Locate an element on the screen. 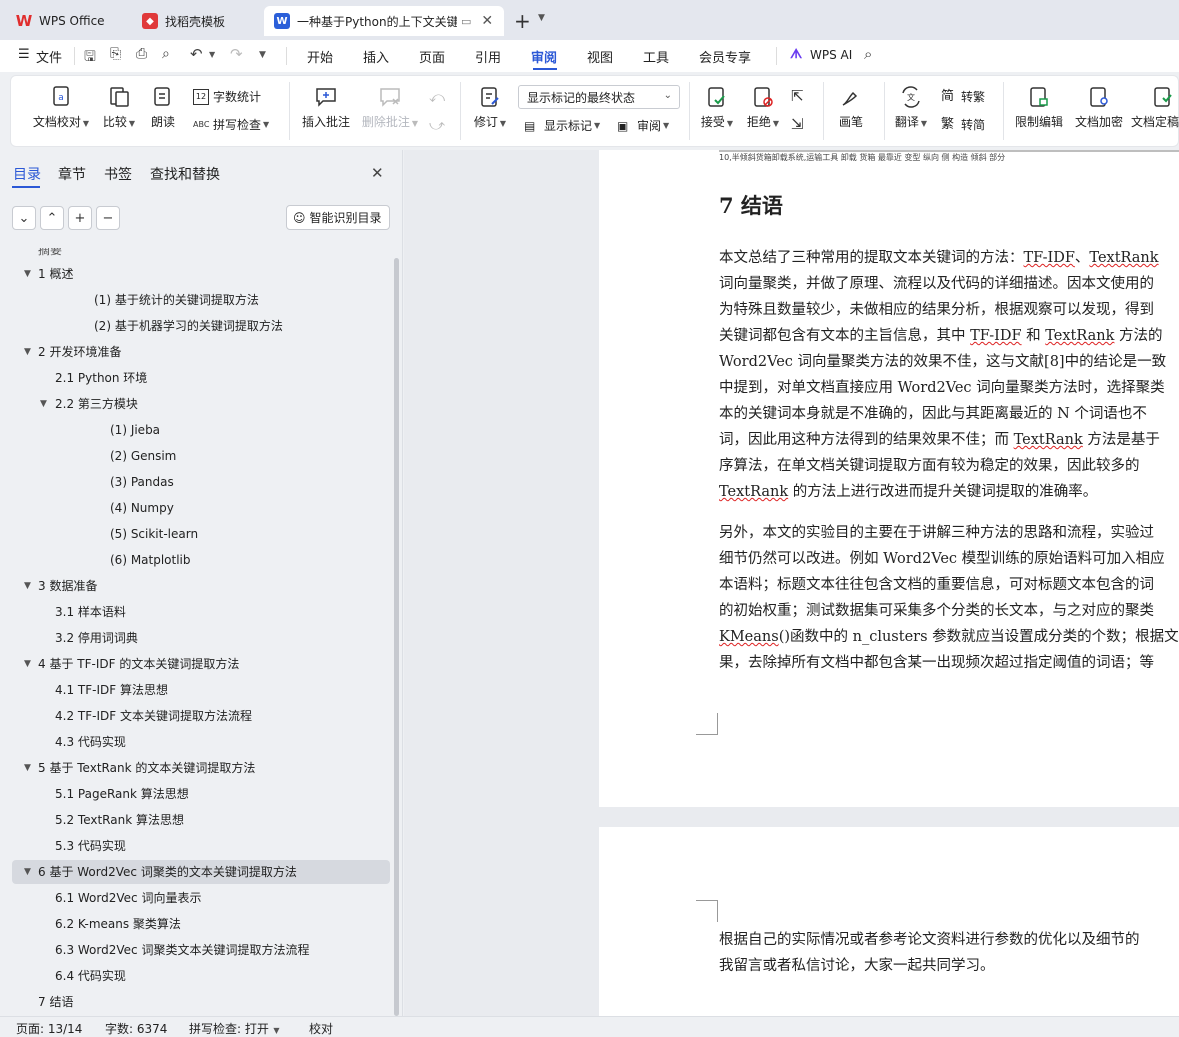 Image resolution: width=1179 pixels, height=1037 pixels. expand-up-button: ⌃ is located at coordinates (52, 218).